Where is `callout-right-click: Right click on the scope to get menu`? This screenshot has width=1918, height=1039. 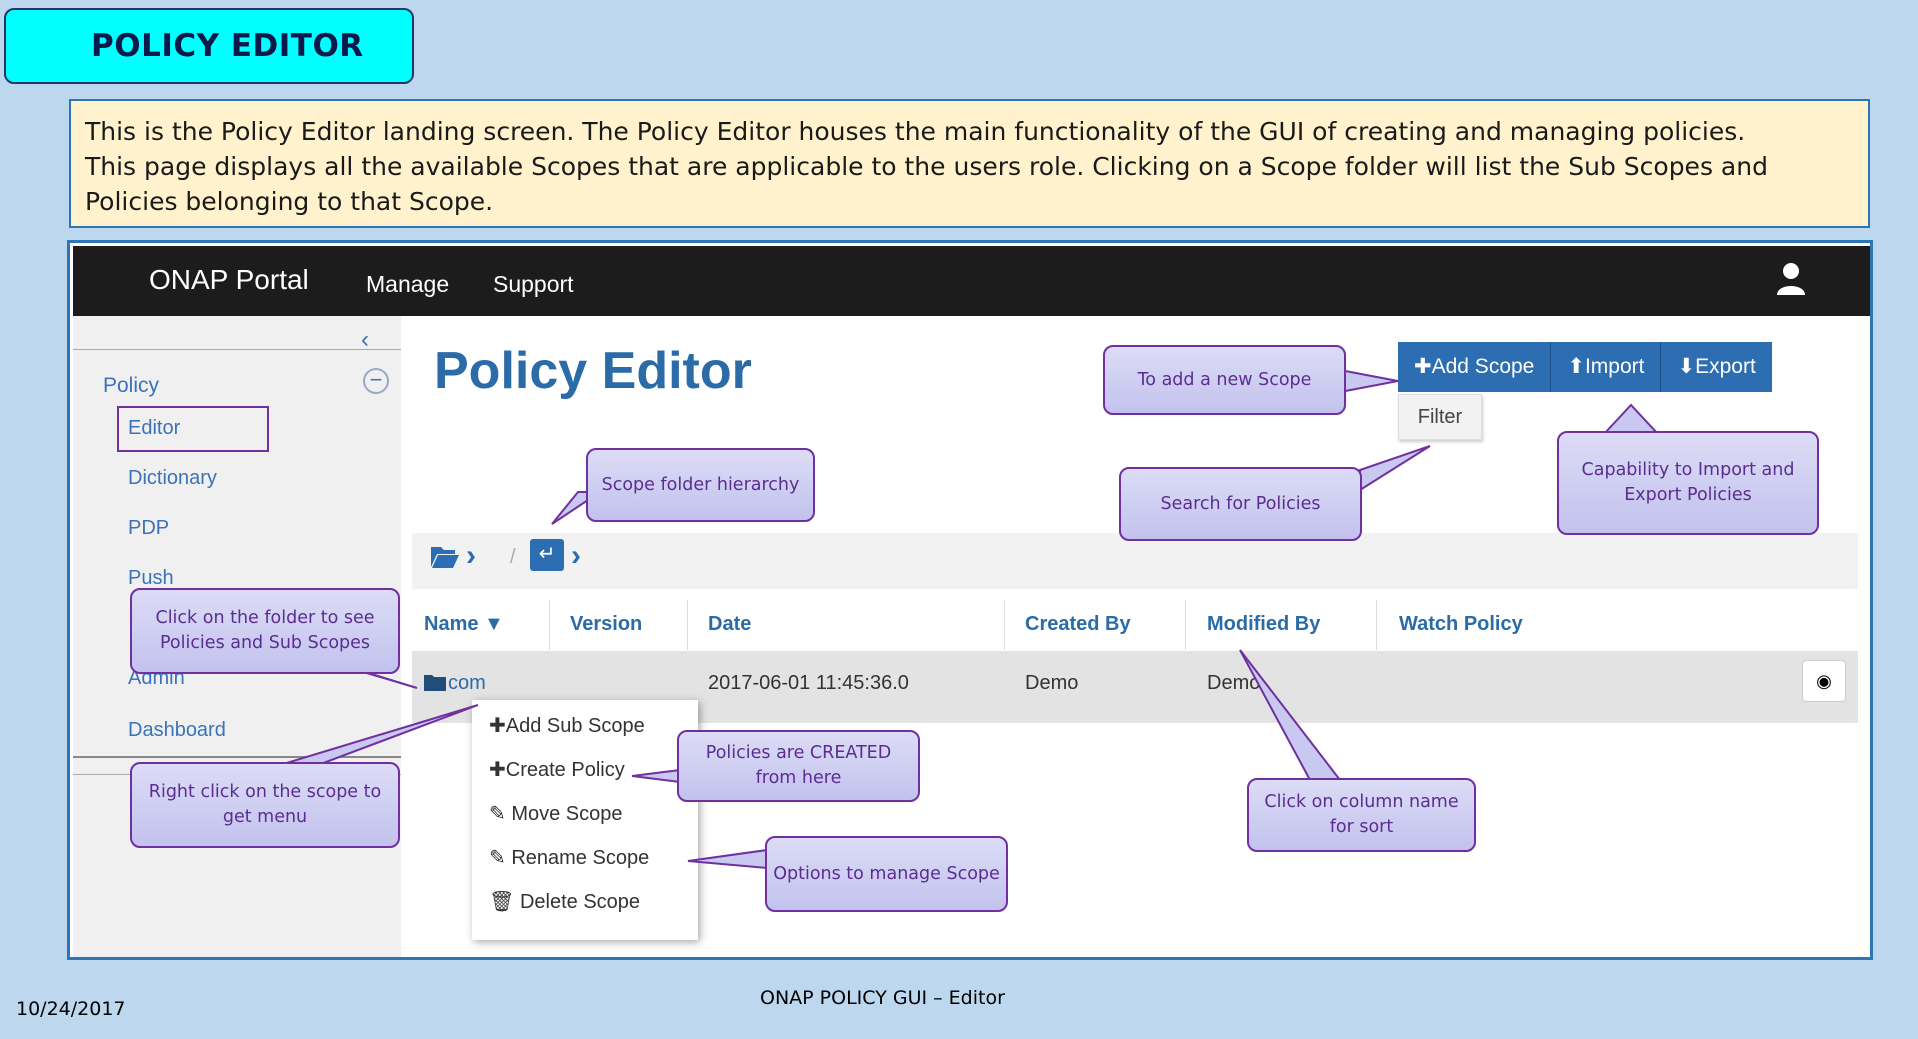 callout-right-click: Right click on the scope to get menu is located at coordinates (265, 805).